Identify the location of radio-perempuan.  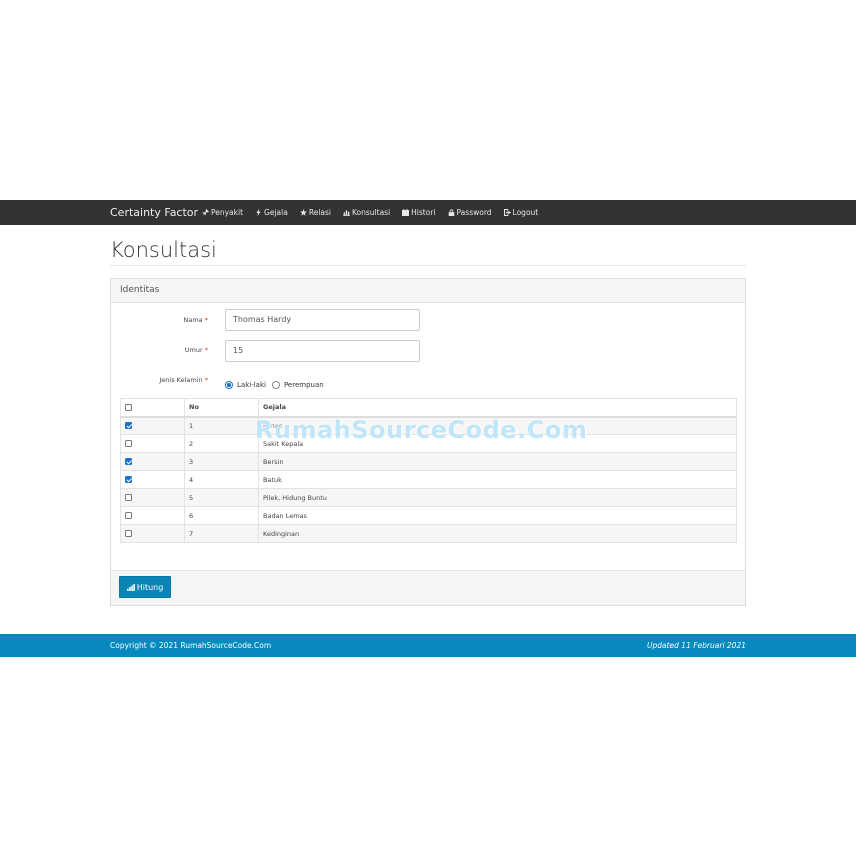
(275, 385).